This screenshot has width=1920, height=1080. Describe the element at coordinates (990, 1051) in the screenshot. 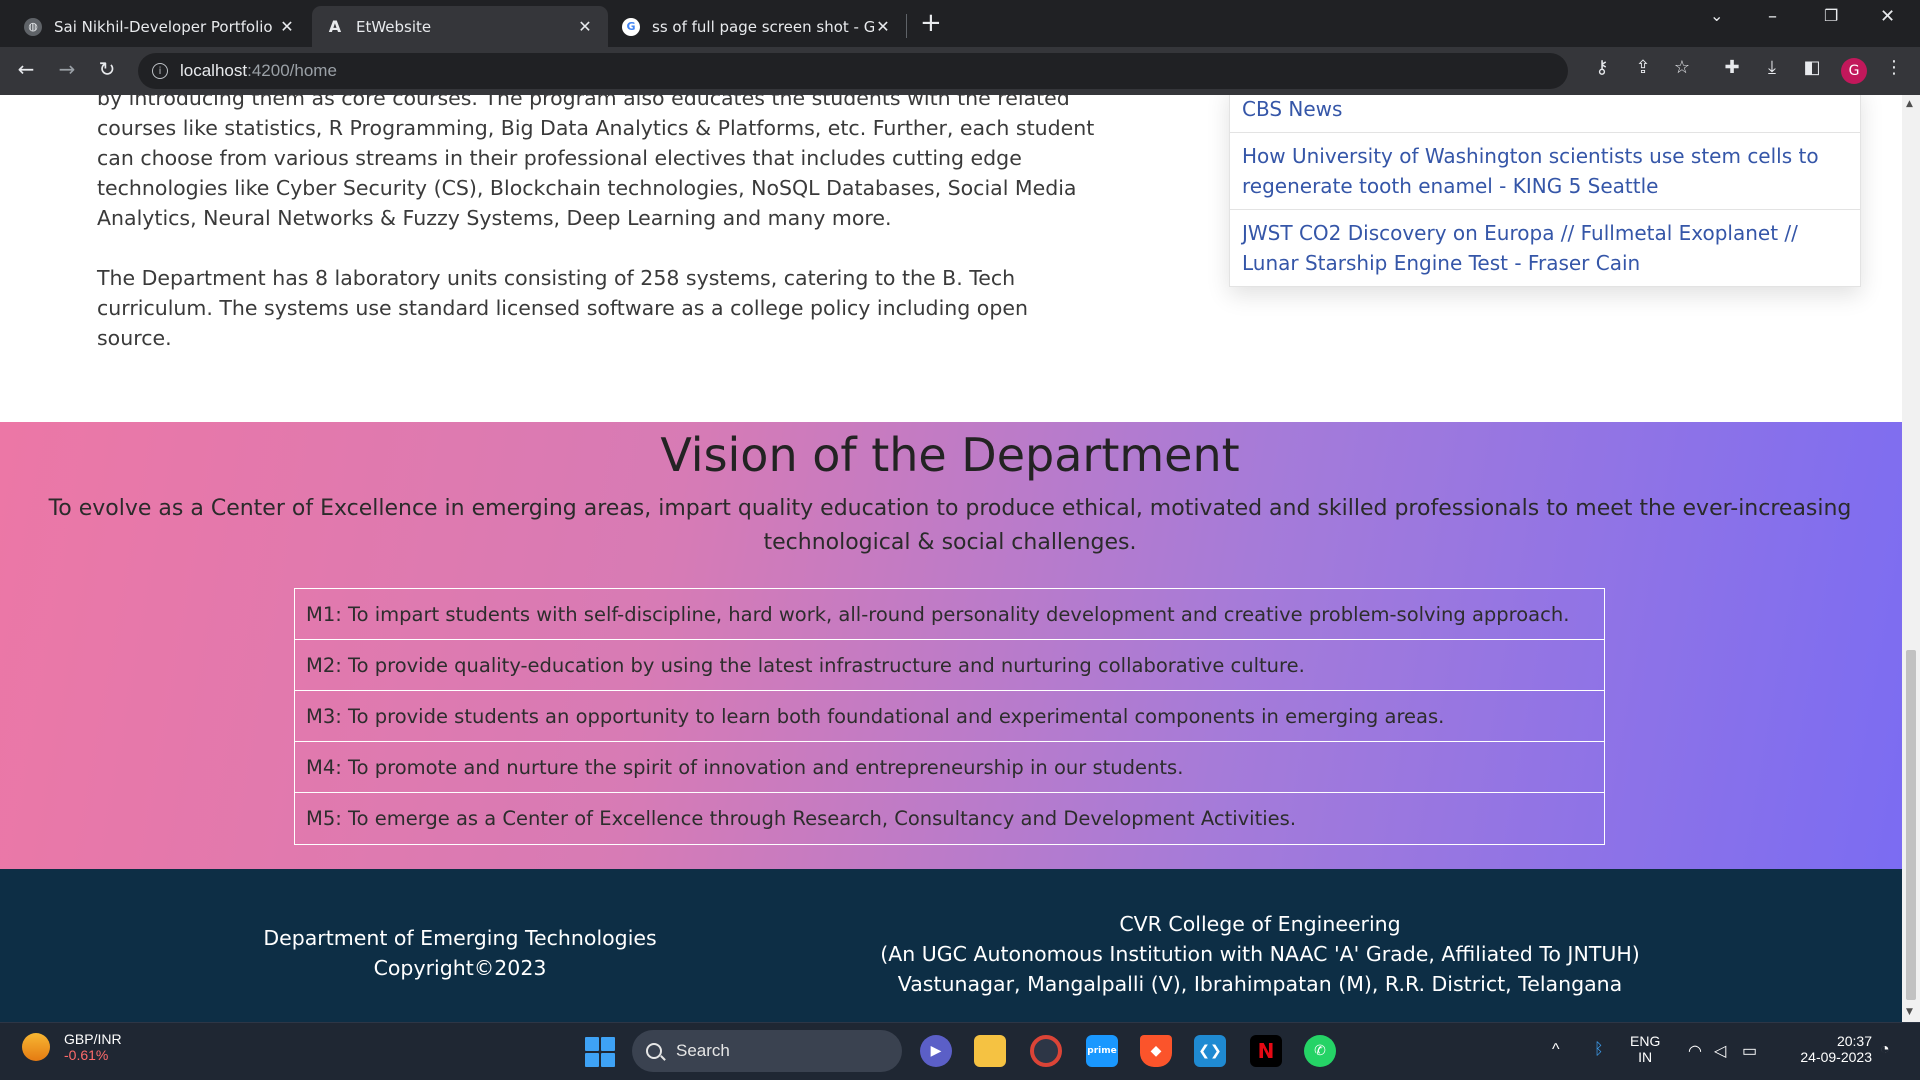

I see `file-explorer-icon` at that location.